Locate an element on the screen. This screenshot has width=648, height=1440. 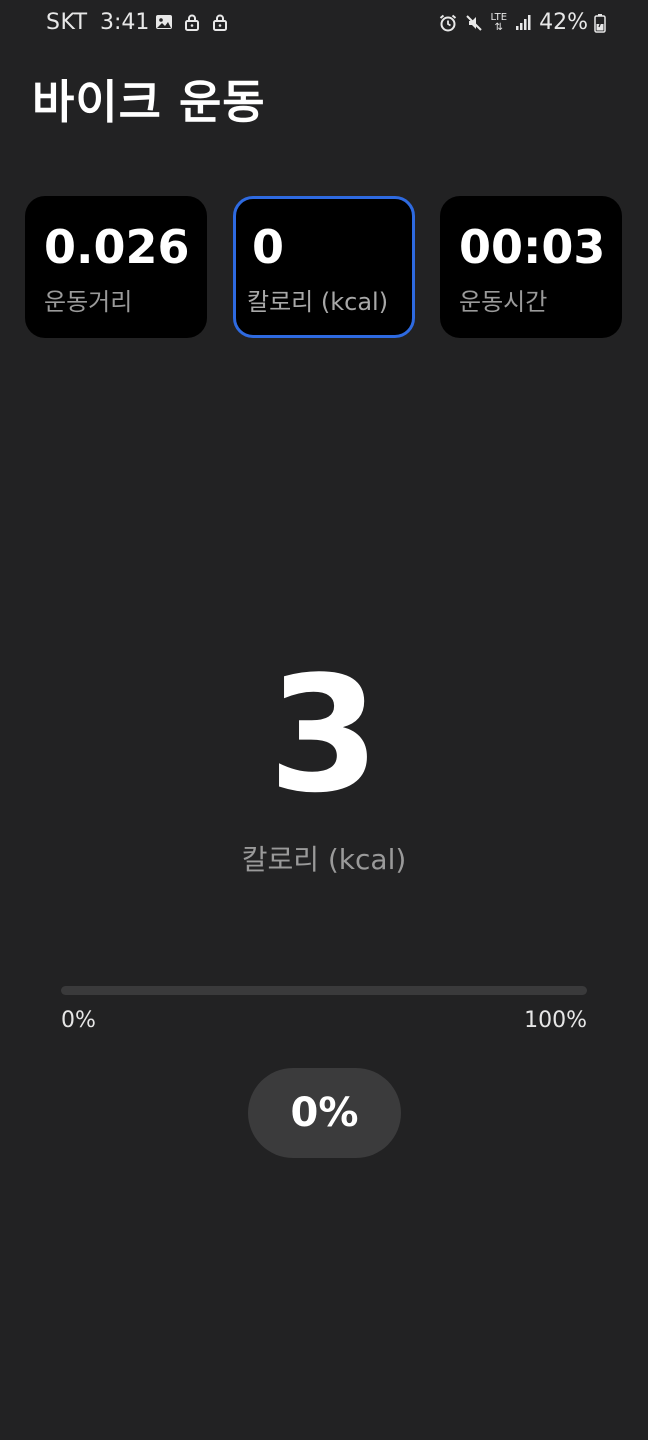
distance-card: 0.026 운동거리 is located at coordinates (116, 267).